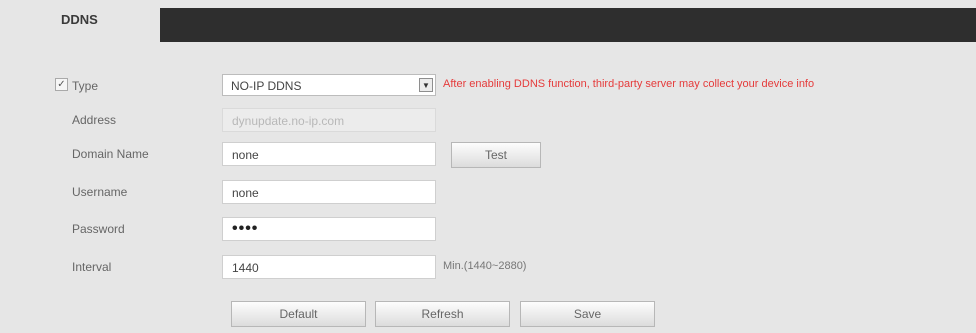  I want to click on type-label: Type, so click(85, 86).